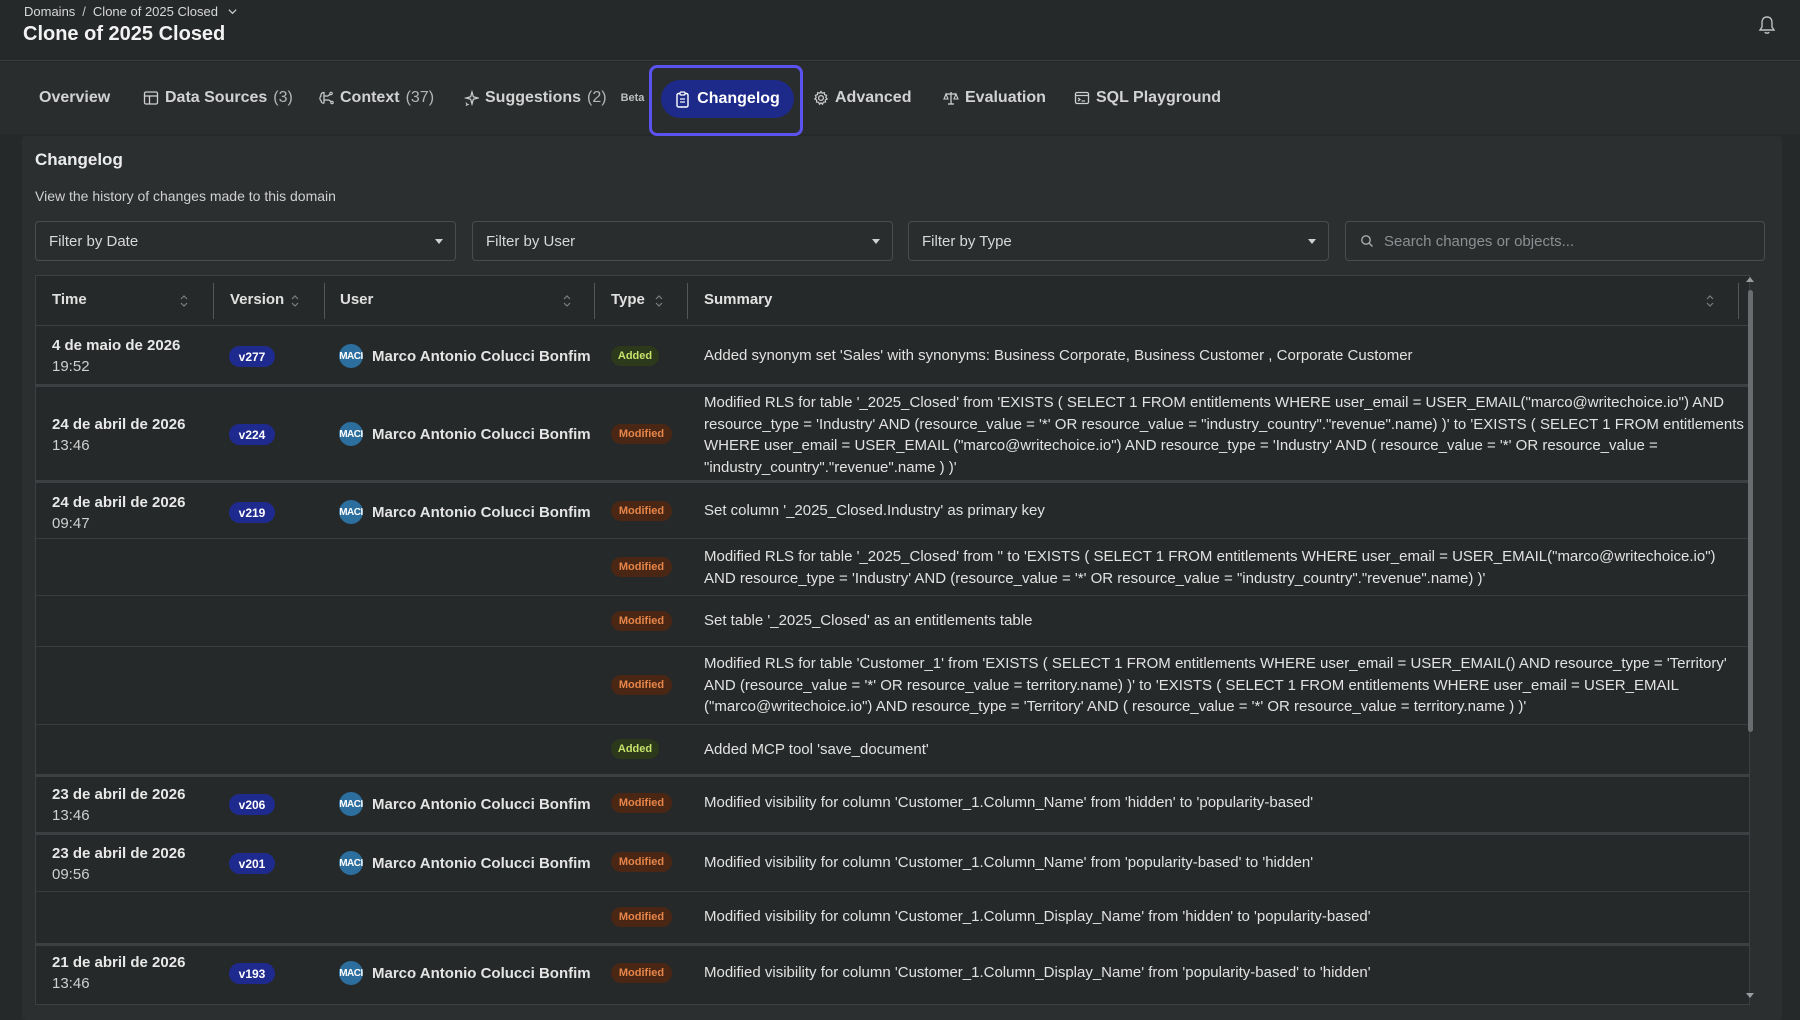 The width and height of the screenshot is (1800, 1020). What do you see at coordinates (155, 11) in the screenshot?
I see `breadcrumb-current: Clone of 2025 Closed` at bounding box center [155, 11].